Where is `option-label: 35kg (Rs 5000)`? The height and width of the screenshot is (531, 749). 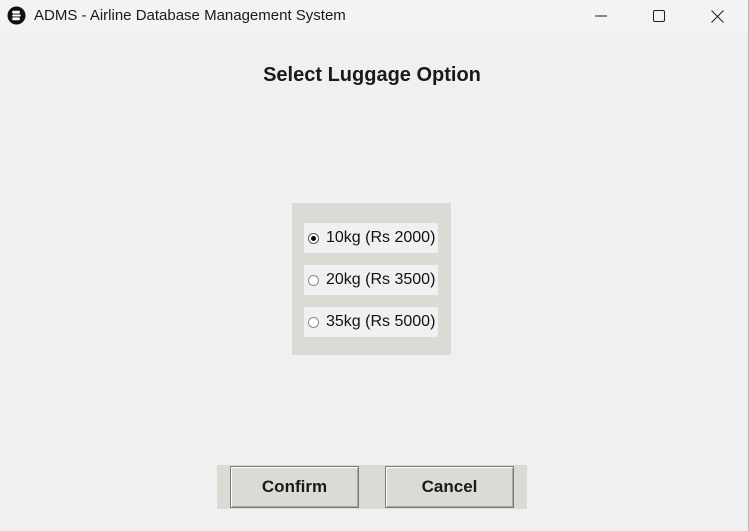
option-label: 35kg (Rs 5000) is located at coordinates (381, 321).